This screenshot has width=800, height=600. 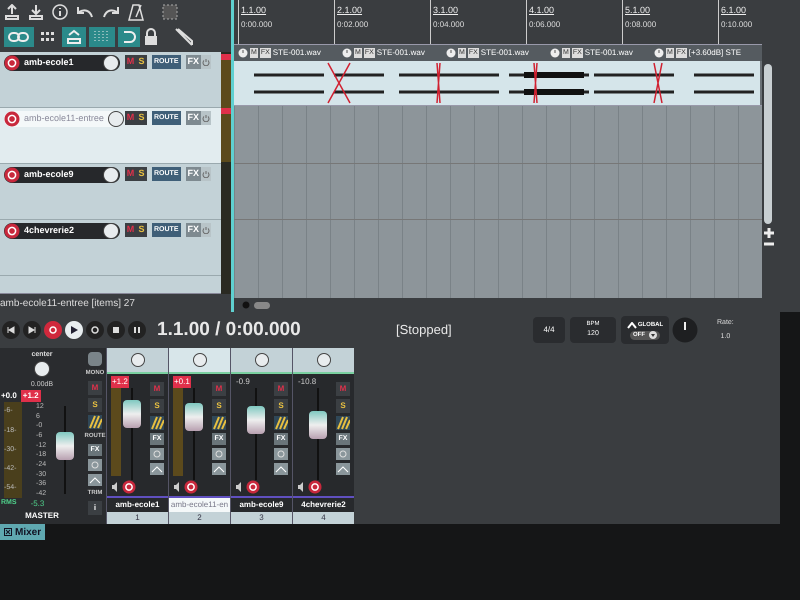 What do you see at coordinates (199, 505) in the screenshot?
I see `channel-name: amb-ecole11-en` at bounding box center [199, 505].